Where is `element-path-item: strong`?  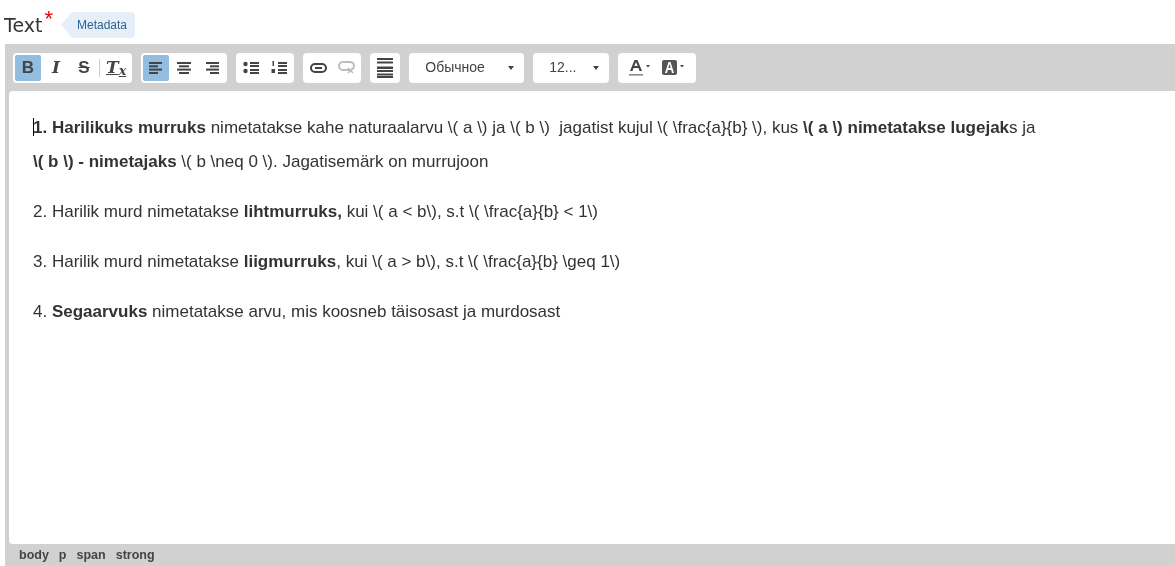 element-path-item: strong is located at coordinates (135, 555).